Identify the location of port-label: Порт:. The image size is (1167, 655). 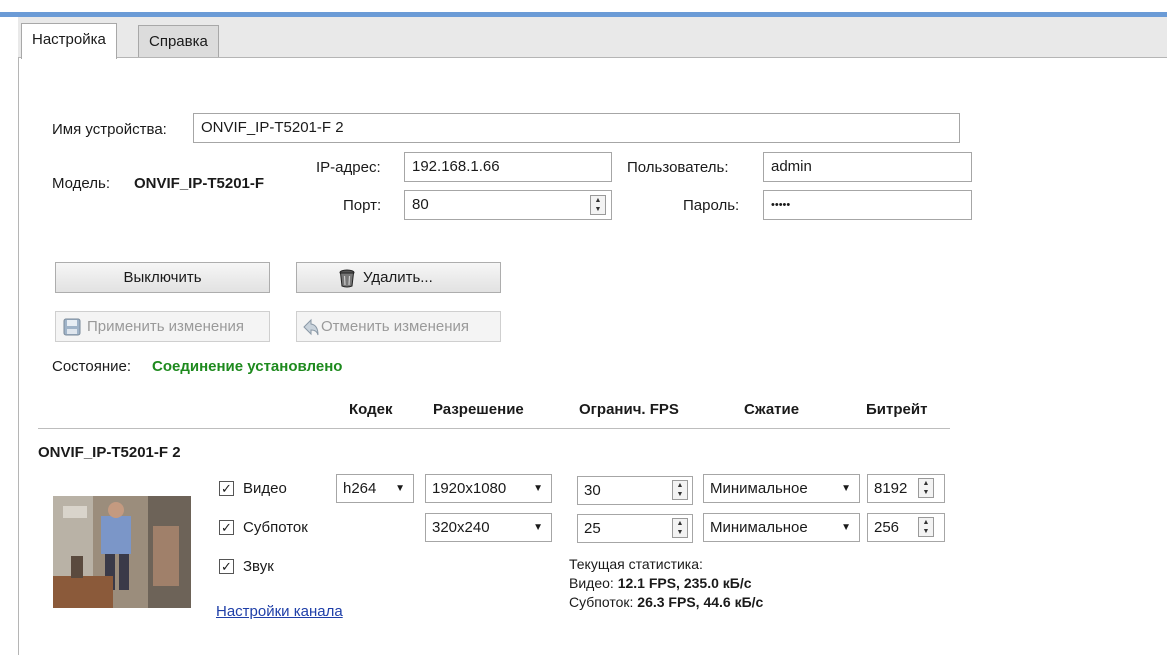
(362, 205).